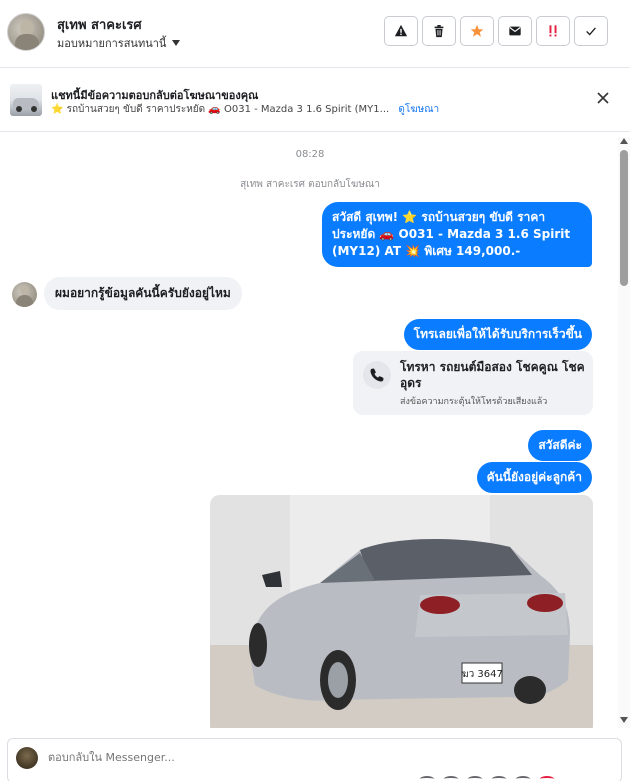 The image size is (630, 781). I want to click on outgoing-message: สวัสดีค่ะ, so click(560, 445).